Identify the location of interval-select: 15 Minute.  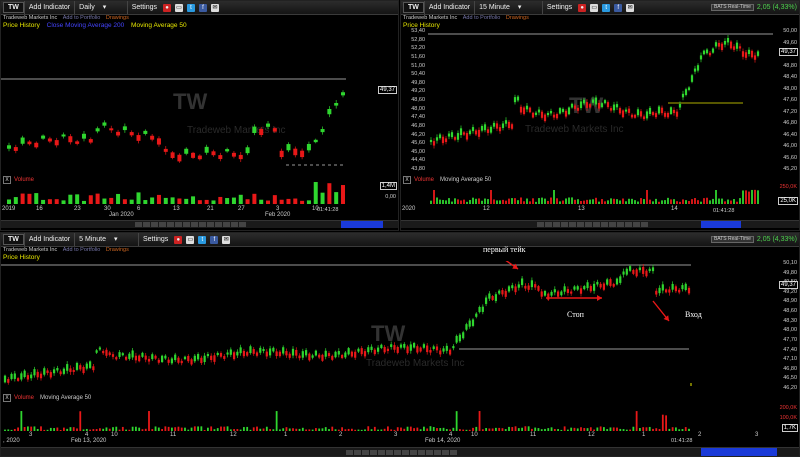
(494, 7).